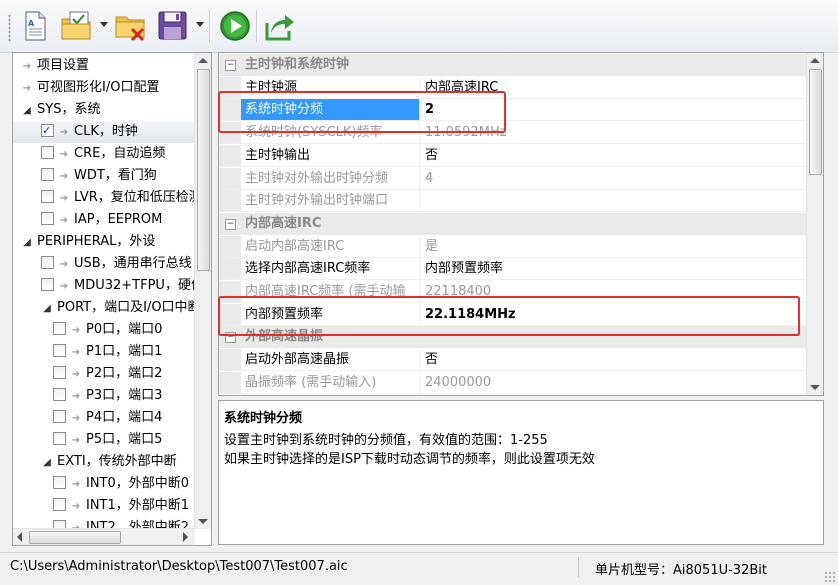  Describe the element at coordinates (104, 484) in the screenshot. I see `tree-item: ➔ INT0，外部中断0` at that location.